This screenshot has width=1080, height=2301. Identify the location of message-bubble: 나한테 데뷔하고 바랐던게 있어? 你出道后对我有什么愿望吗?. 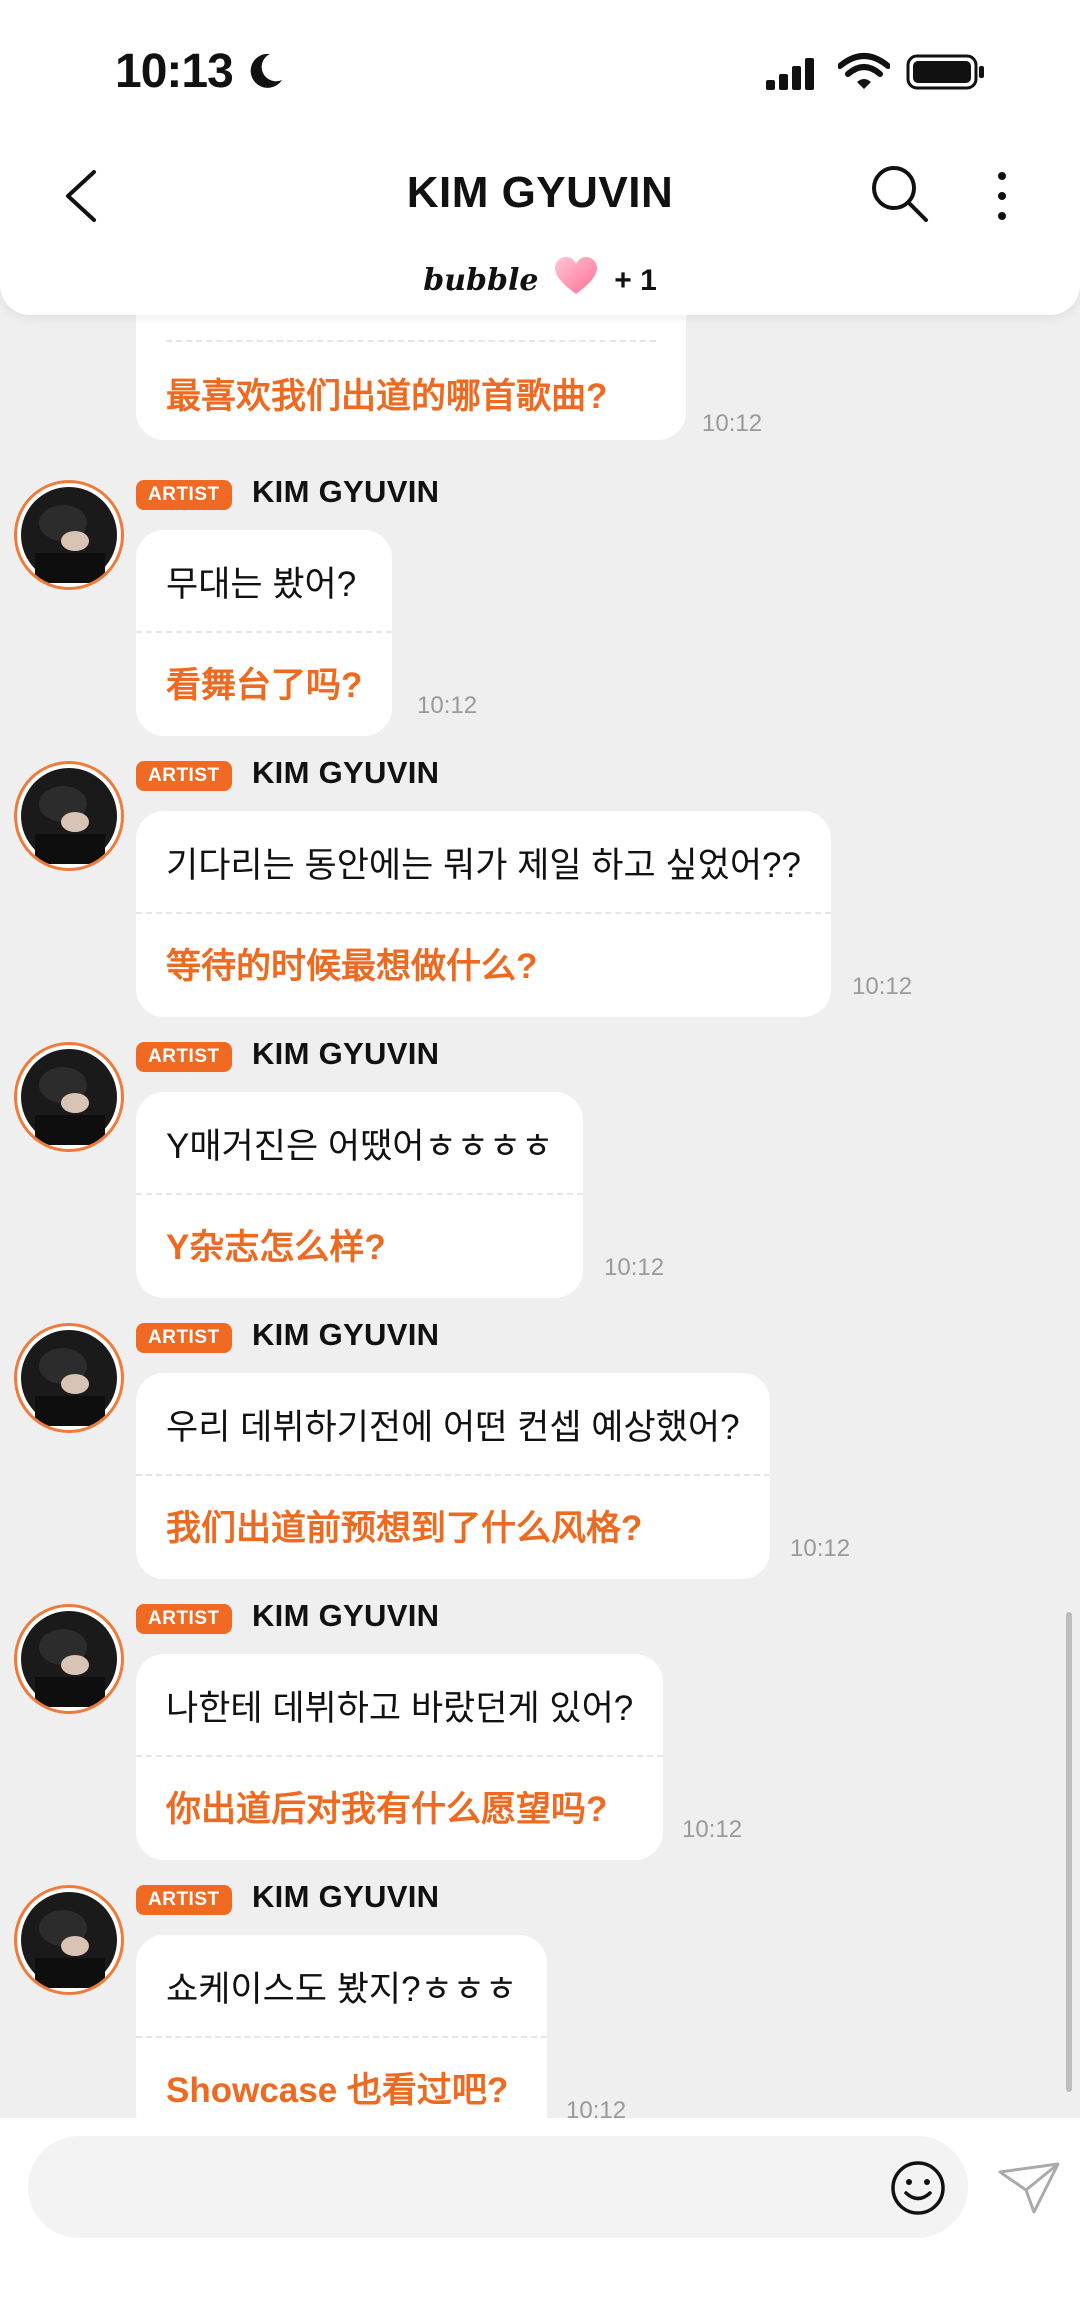
(400, 1757).